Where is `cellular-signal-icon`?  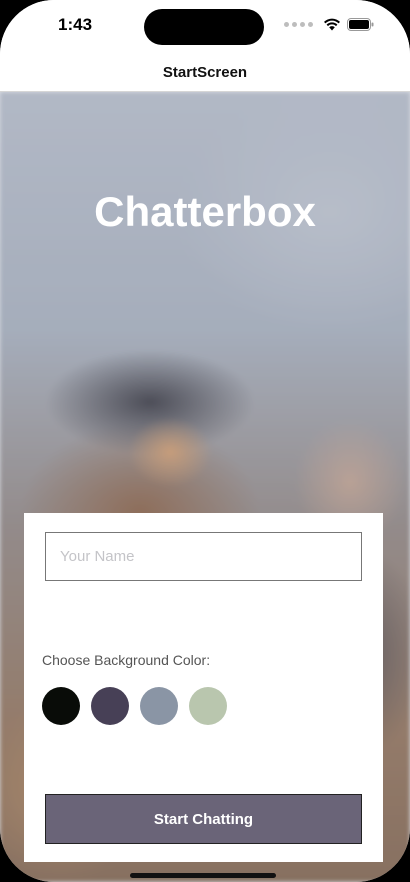
cellular-signal-icon is located at coordinates (298, 24).